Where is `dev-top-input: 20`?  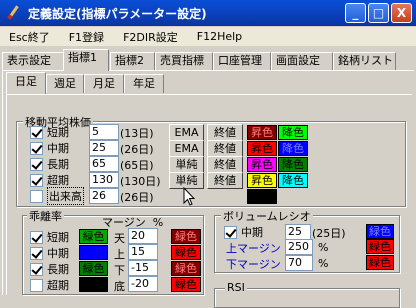
dev-top-input: 20 is located at coordinates (143, 236).